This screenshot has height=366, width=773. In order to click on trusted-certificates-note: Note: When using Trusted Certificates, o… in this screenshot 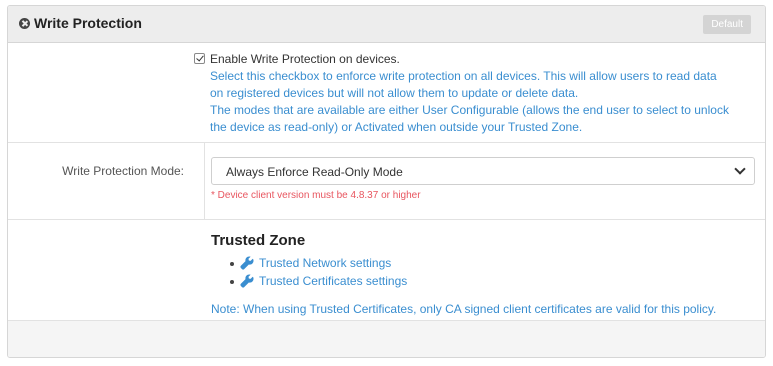, I will do `click(464, 309)`.